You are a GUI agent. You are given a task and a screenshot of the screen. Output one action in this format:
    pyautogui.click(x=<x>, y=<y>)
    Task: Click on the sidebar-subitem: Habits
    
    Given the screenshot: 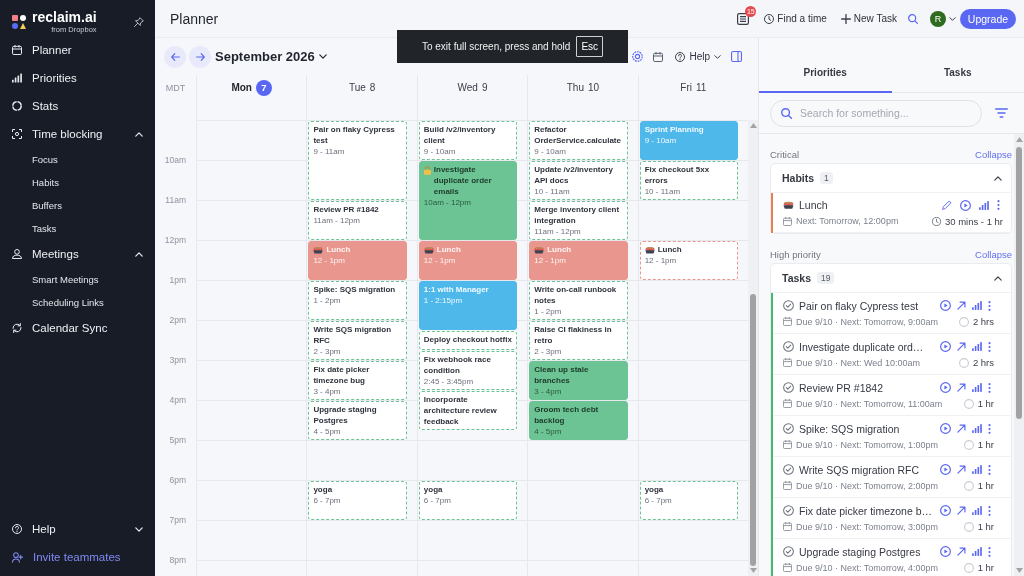 What is the action you would take?
    pyautogui.click(x=77, y=182)
    